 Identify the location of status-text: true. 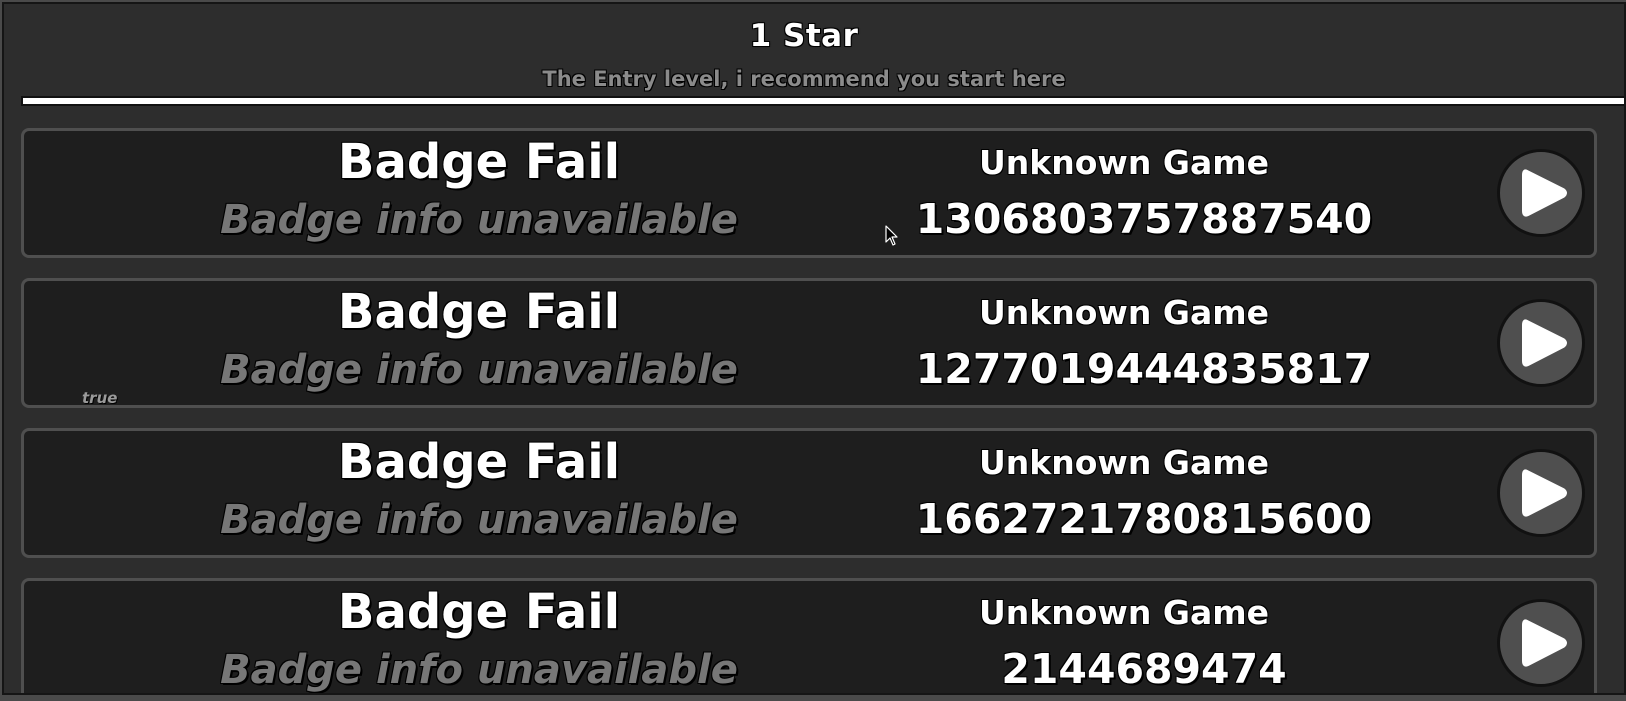
(100, 398).